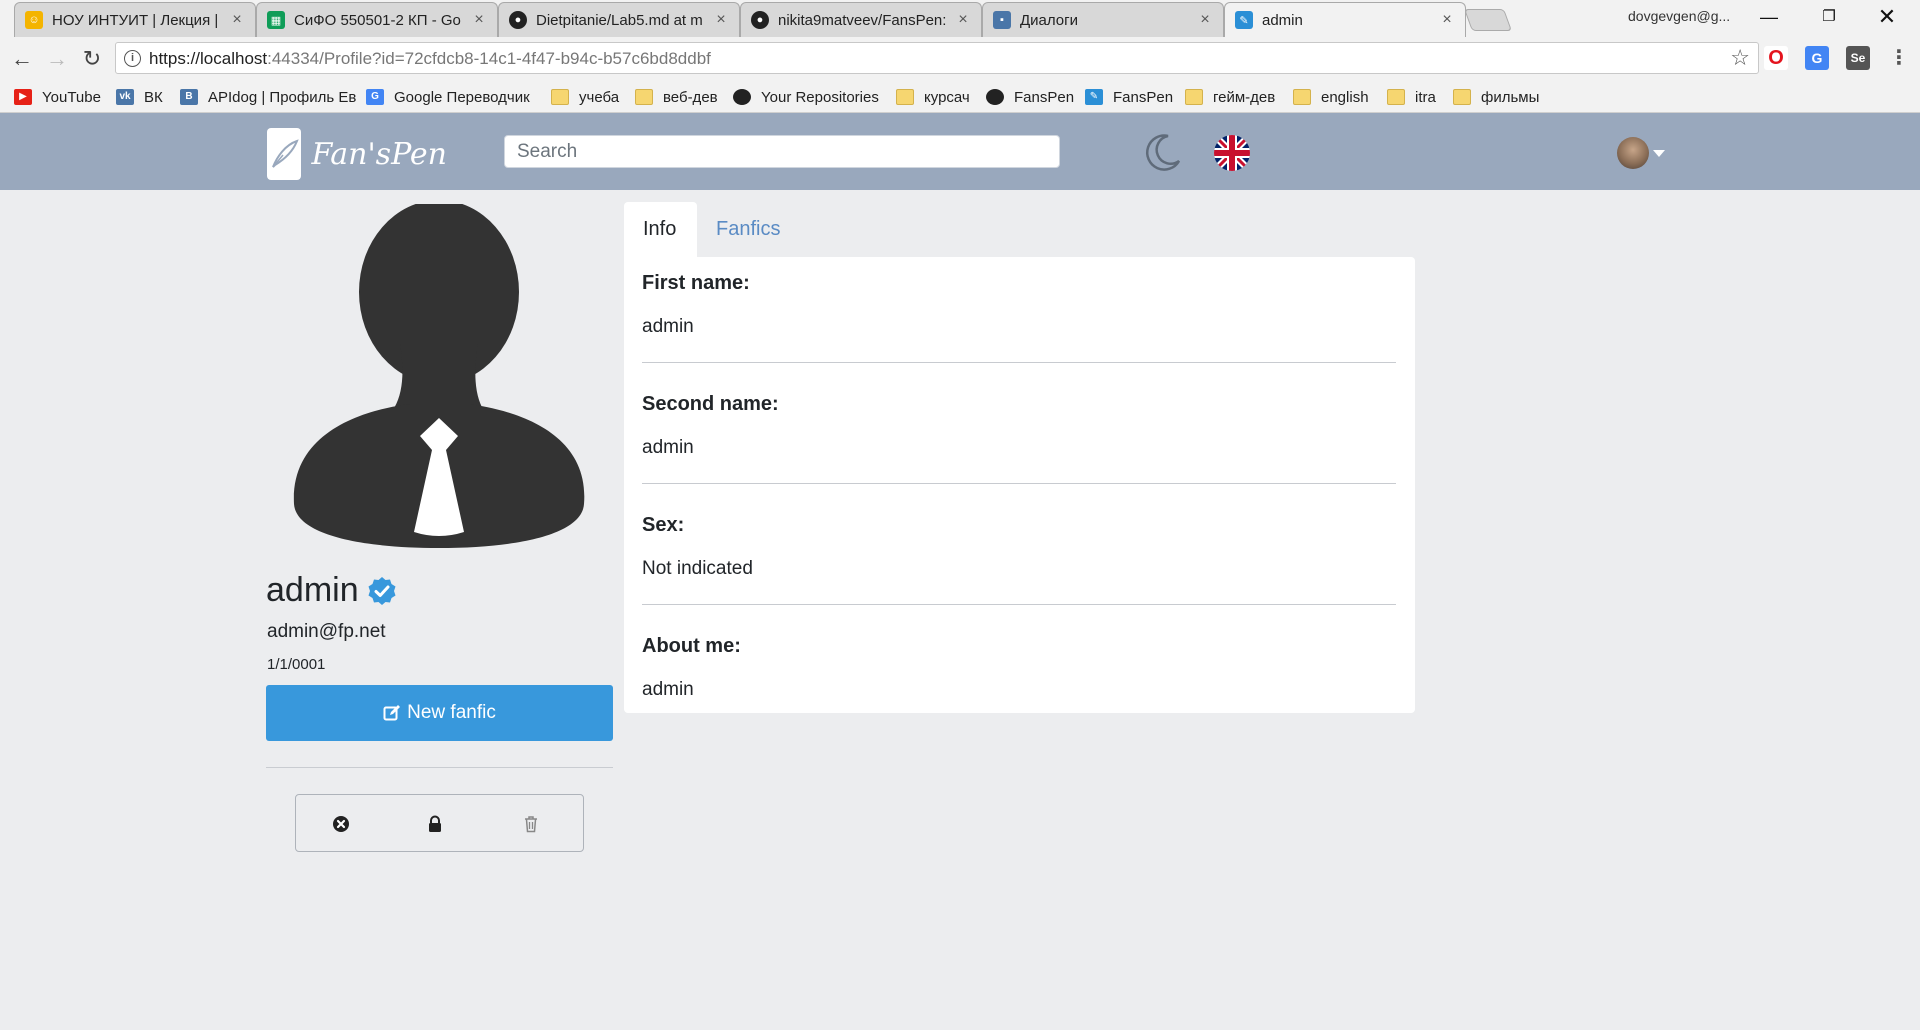 This screenshot has width=1920, height=1030. Describe the element at coordinates (1232, 153) in the screenshot. I see `uk-flag-icon` at that location.